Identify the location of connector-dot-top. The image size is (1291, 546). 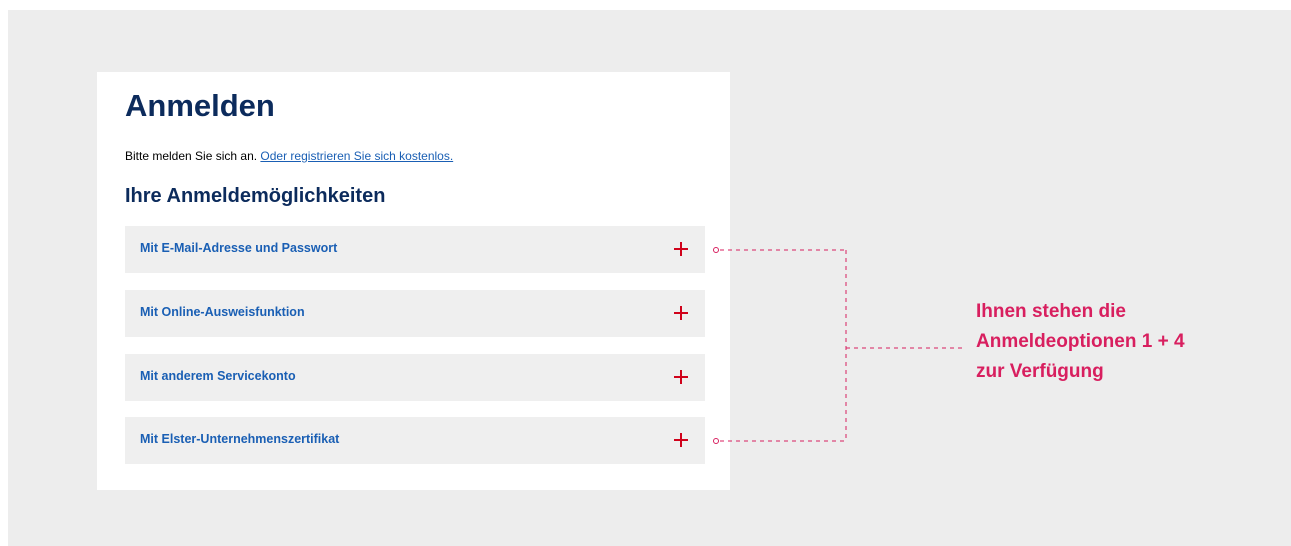
(716, 250).